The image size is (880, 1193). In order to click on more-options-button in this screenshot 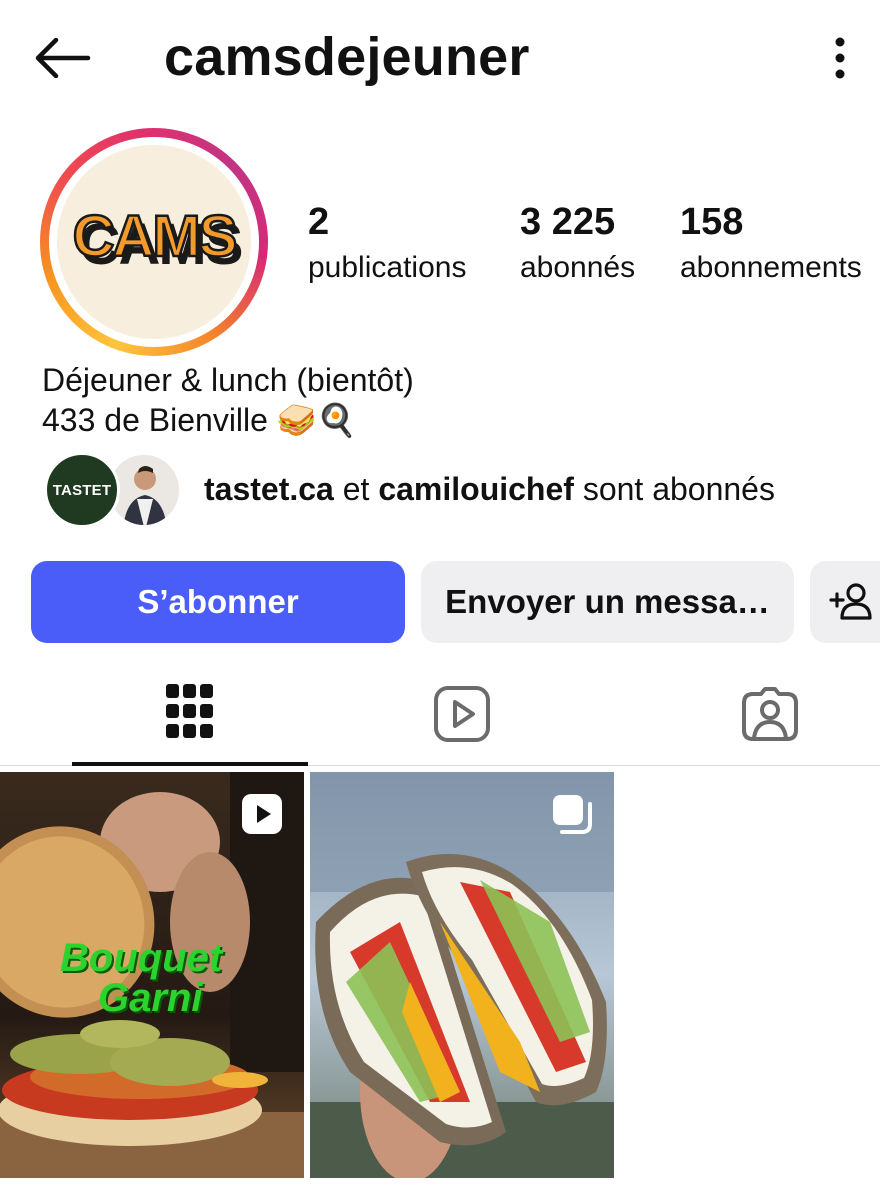, I will do `click(840, 58)`.